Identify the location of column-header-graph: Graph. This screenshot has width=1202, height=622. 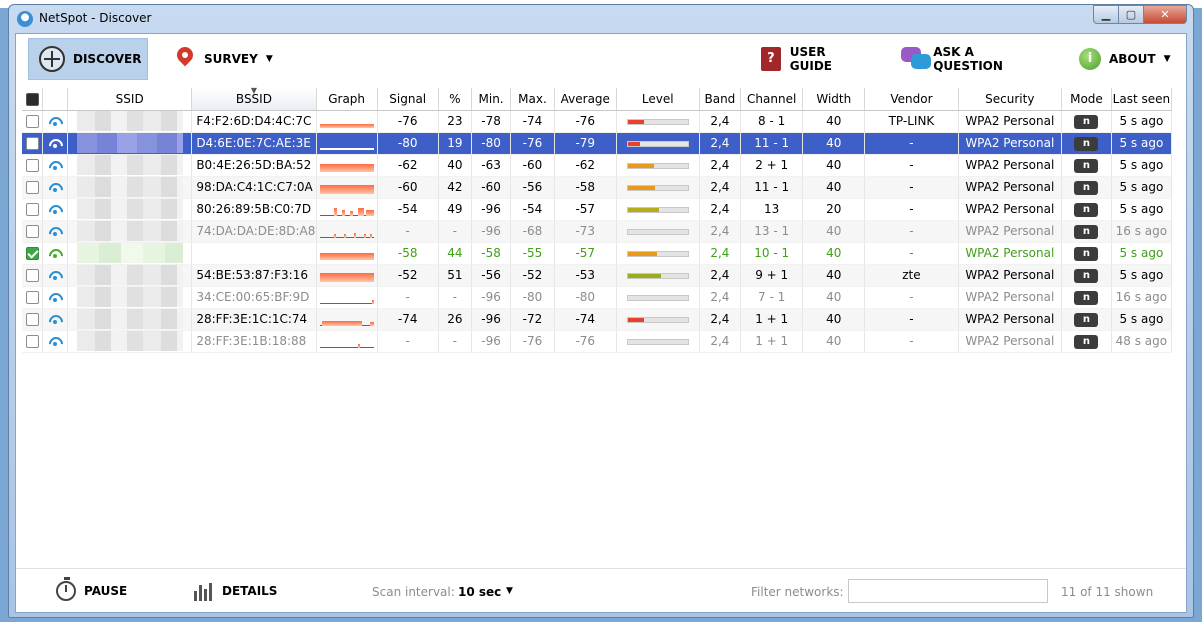
(347, 99).